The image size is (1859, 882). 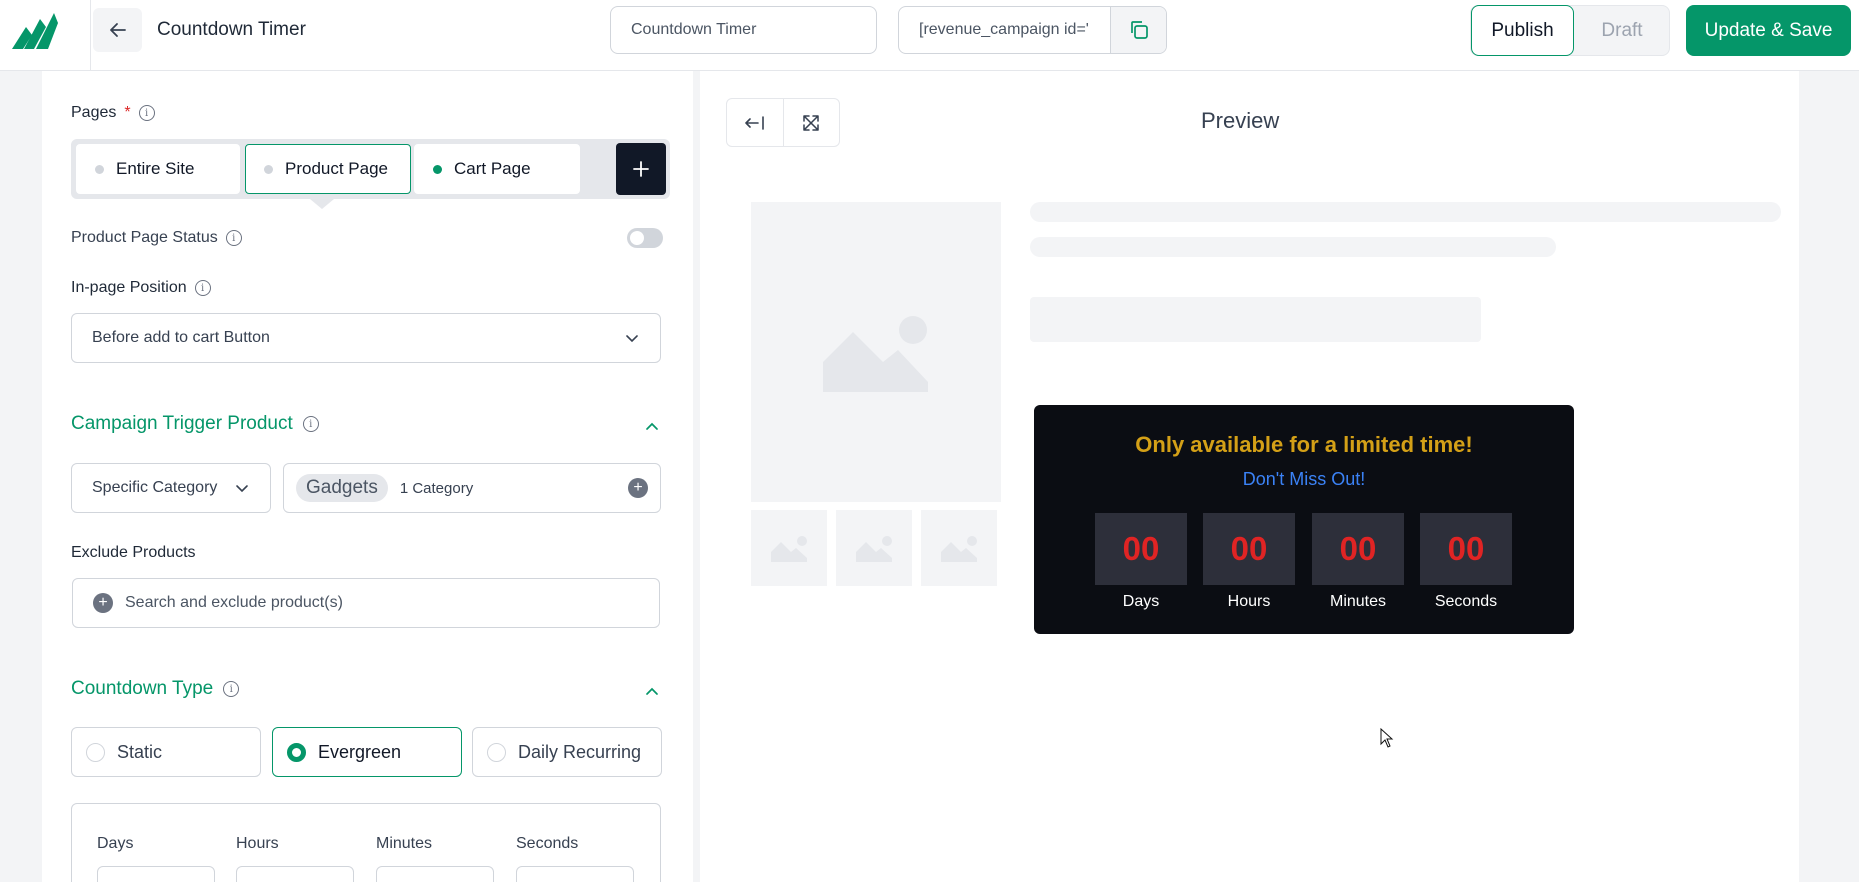 What do you see at coordinates (1293, 247) in the screenshot?
I see `subtitle-placeholder-bar` at bounding box center [1293, 247].